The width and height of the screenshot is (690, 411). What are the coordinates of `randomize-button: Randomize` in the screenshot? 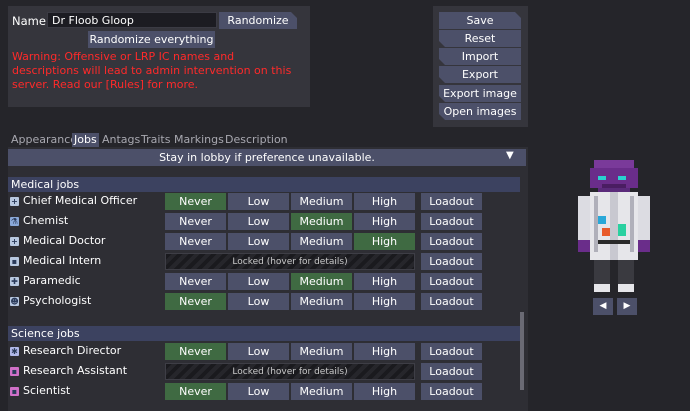 It's located at (258, 20).